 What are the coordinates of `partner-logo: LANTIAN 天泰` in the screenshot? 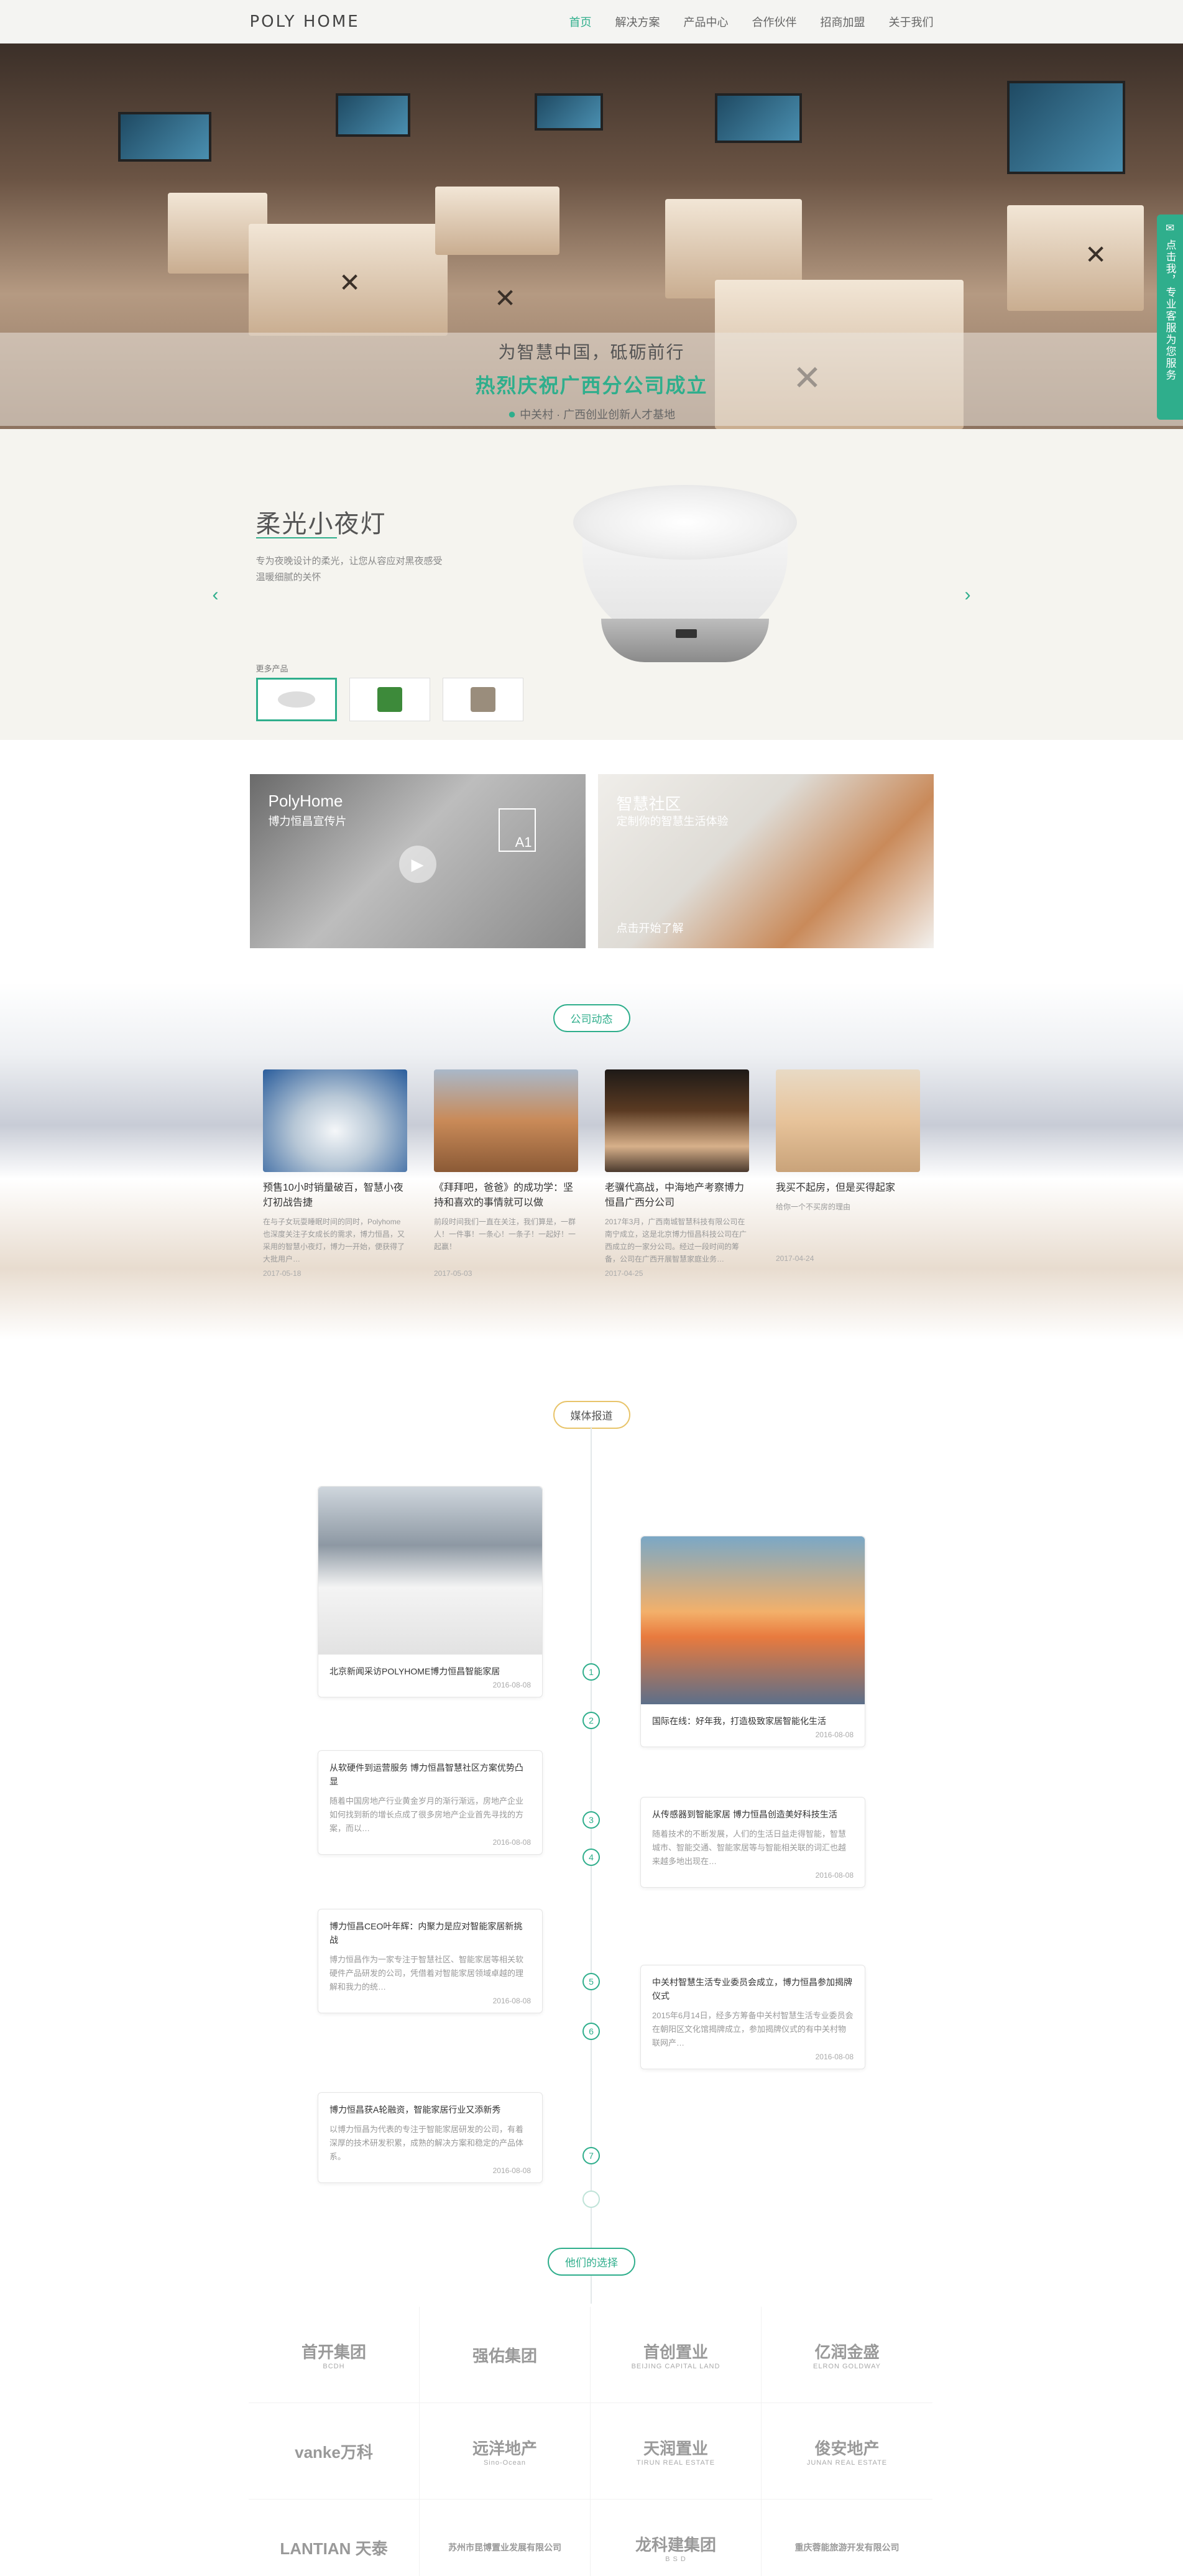 It's located at (334, 2538).